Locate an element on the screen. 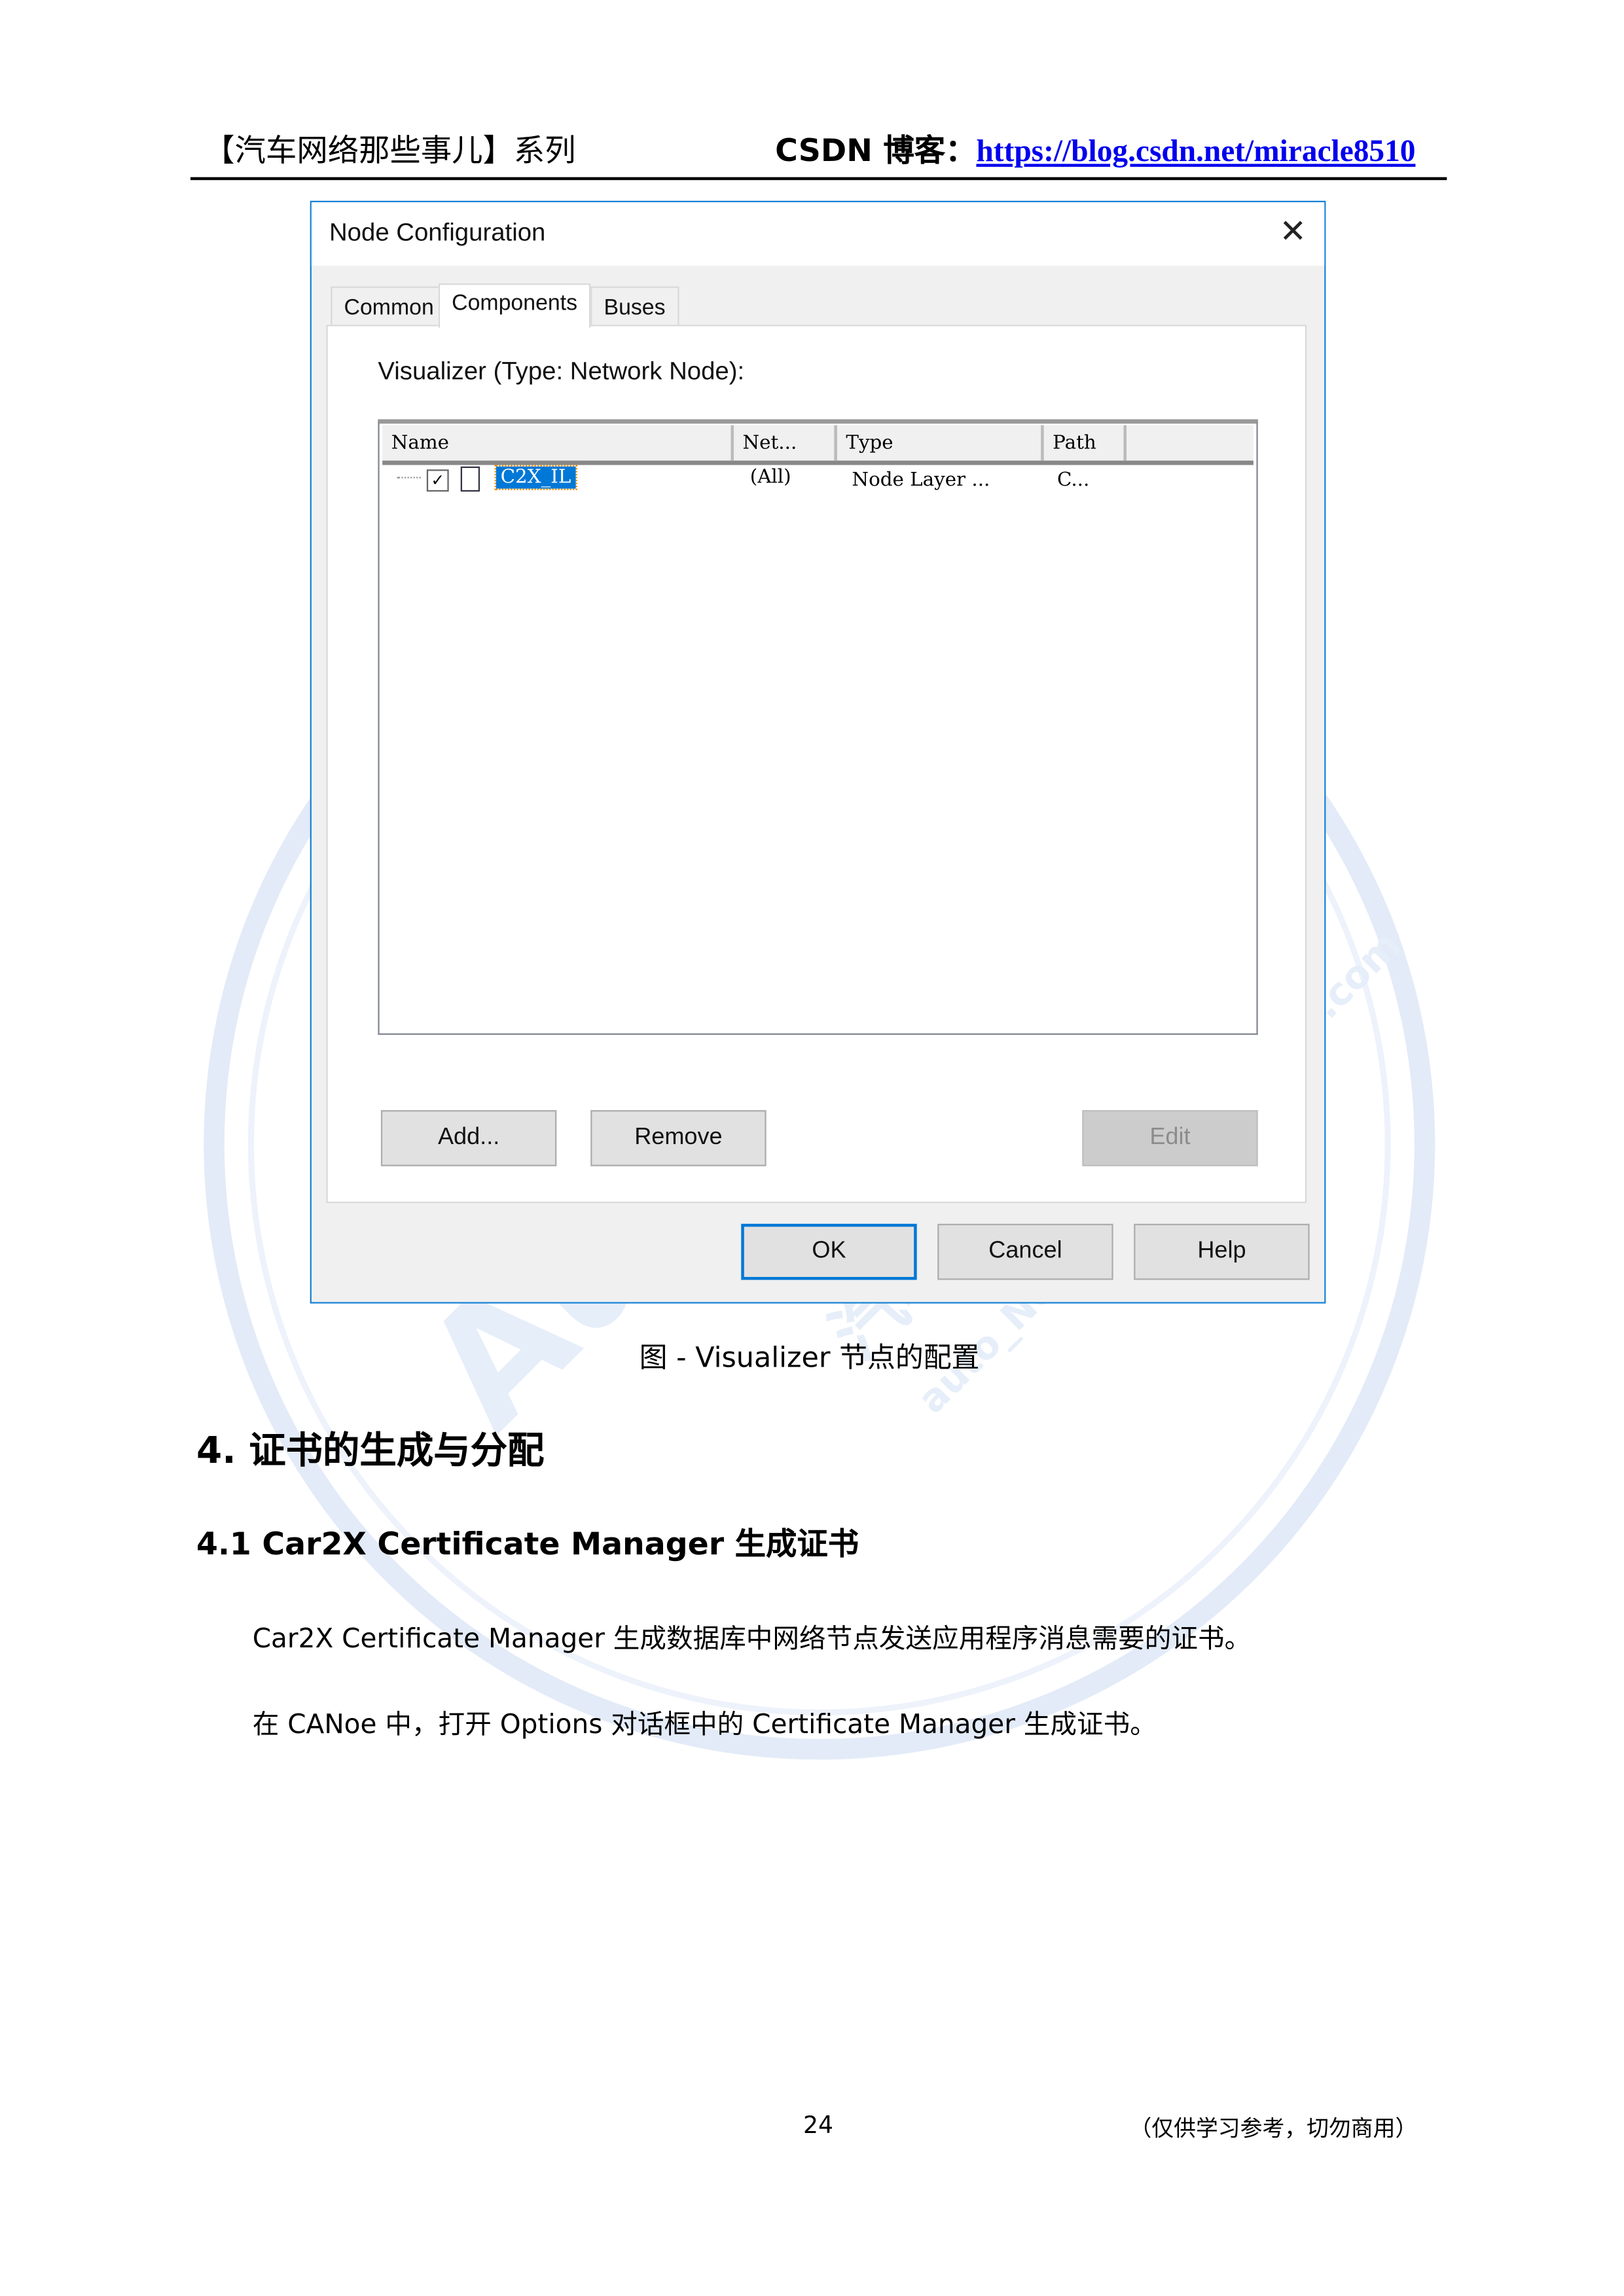 This screenshot has height=2296, width=1624. header-divider is located at coordinates (818, 179).